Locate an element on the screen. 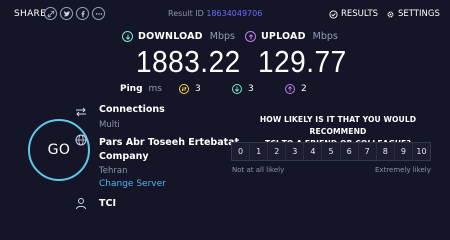  ping-download: 3 is located at coordinates (243, 89).